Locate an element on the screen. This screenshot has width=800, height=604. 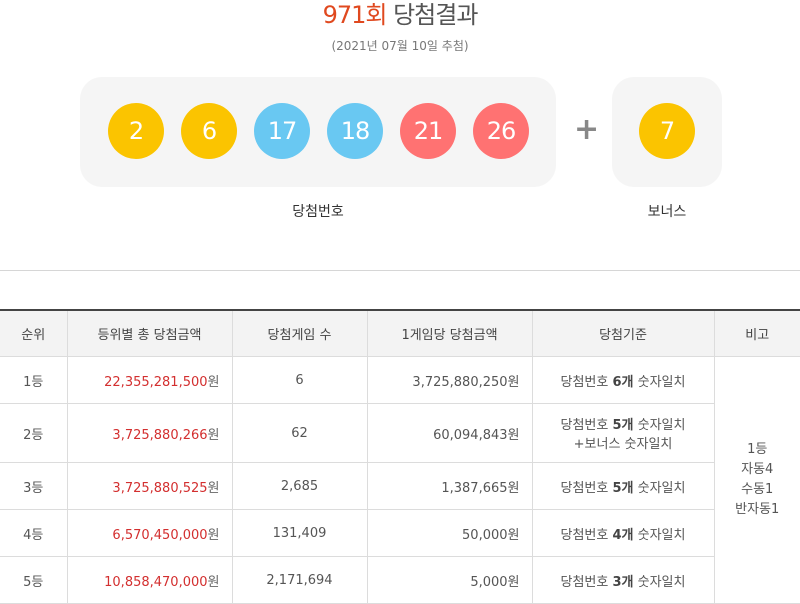
col-header-winner-count: 당첨게임 수 is located at coordinates (299, 333).